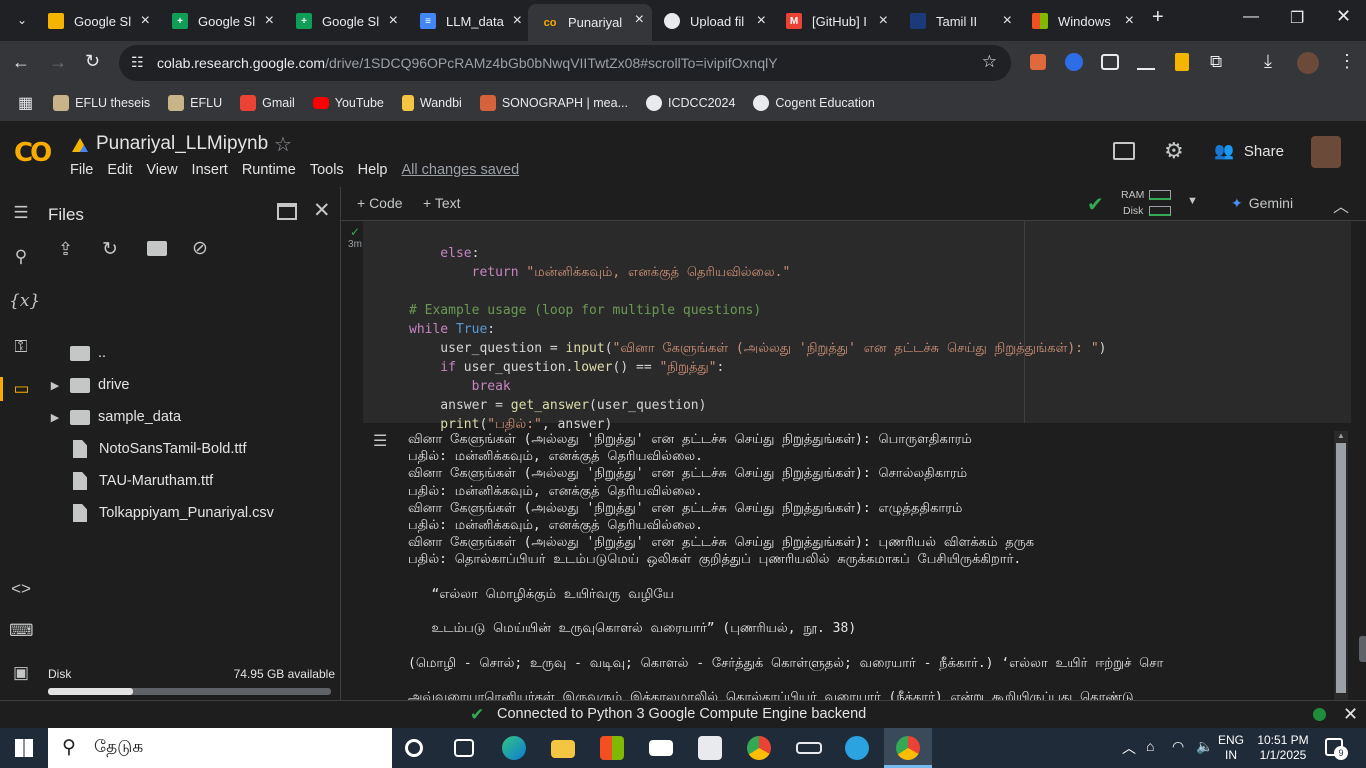 The image size is (1366, 768). Describe the element at coordinates (287, 211) in the screenshot. I see `open-in-tab-icon` at that location.